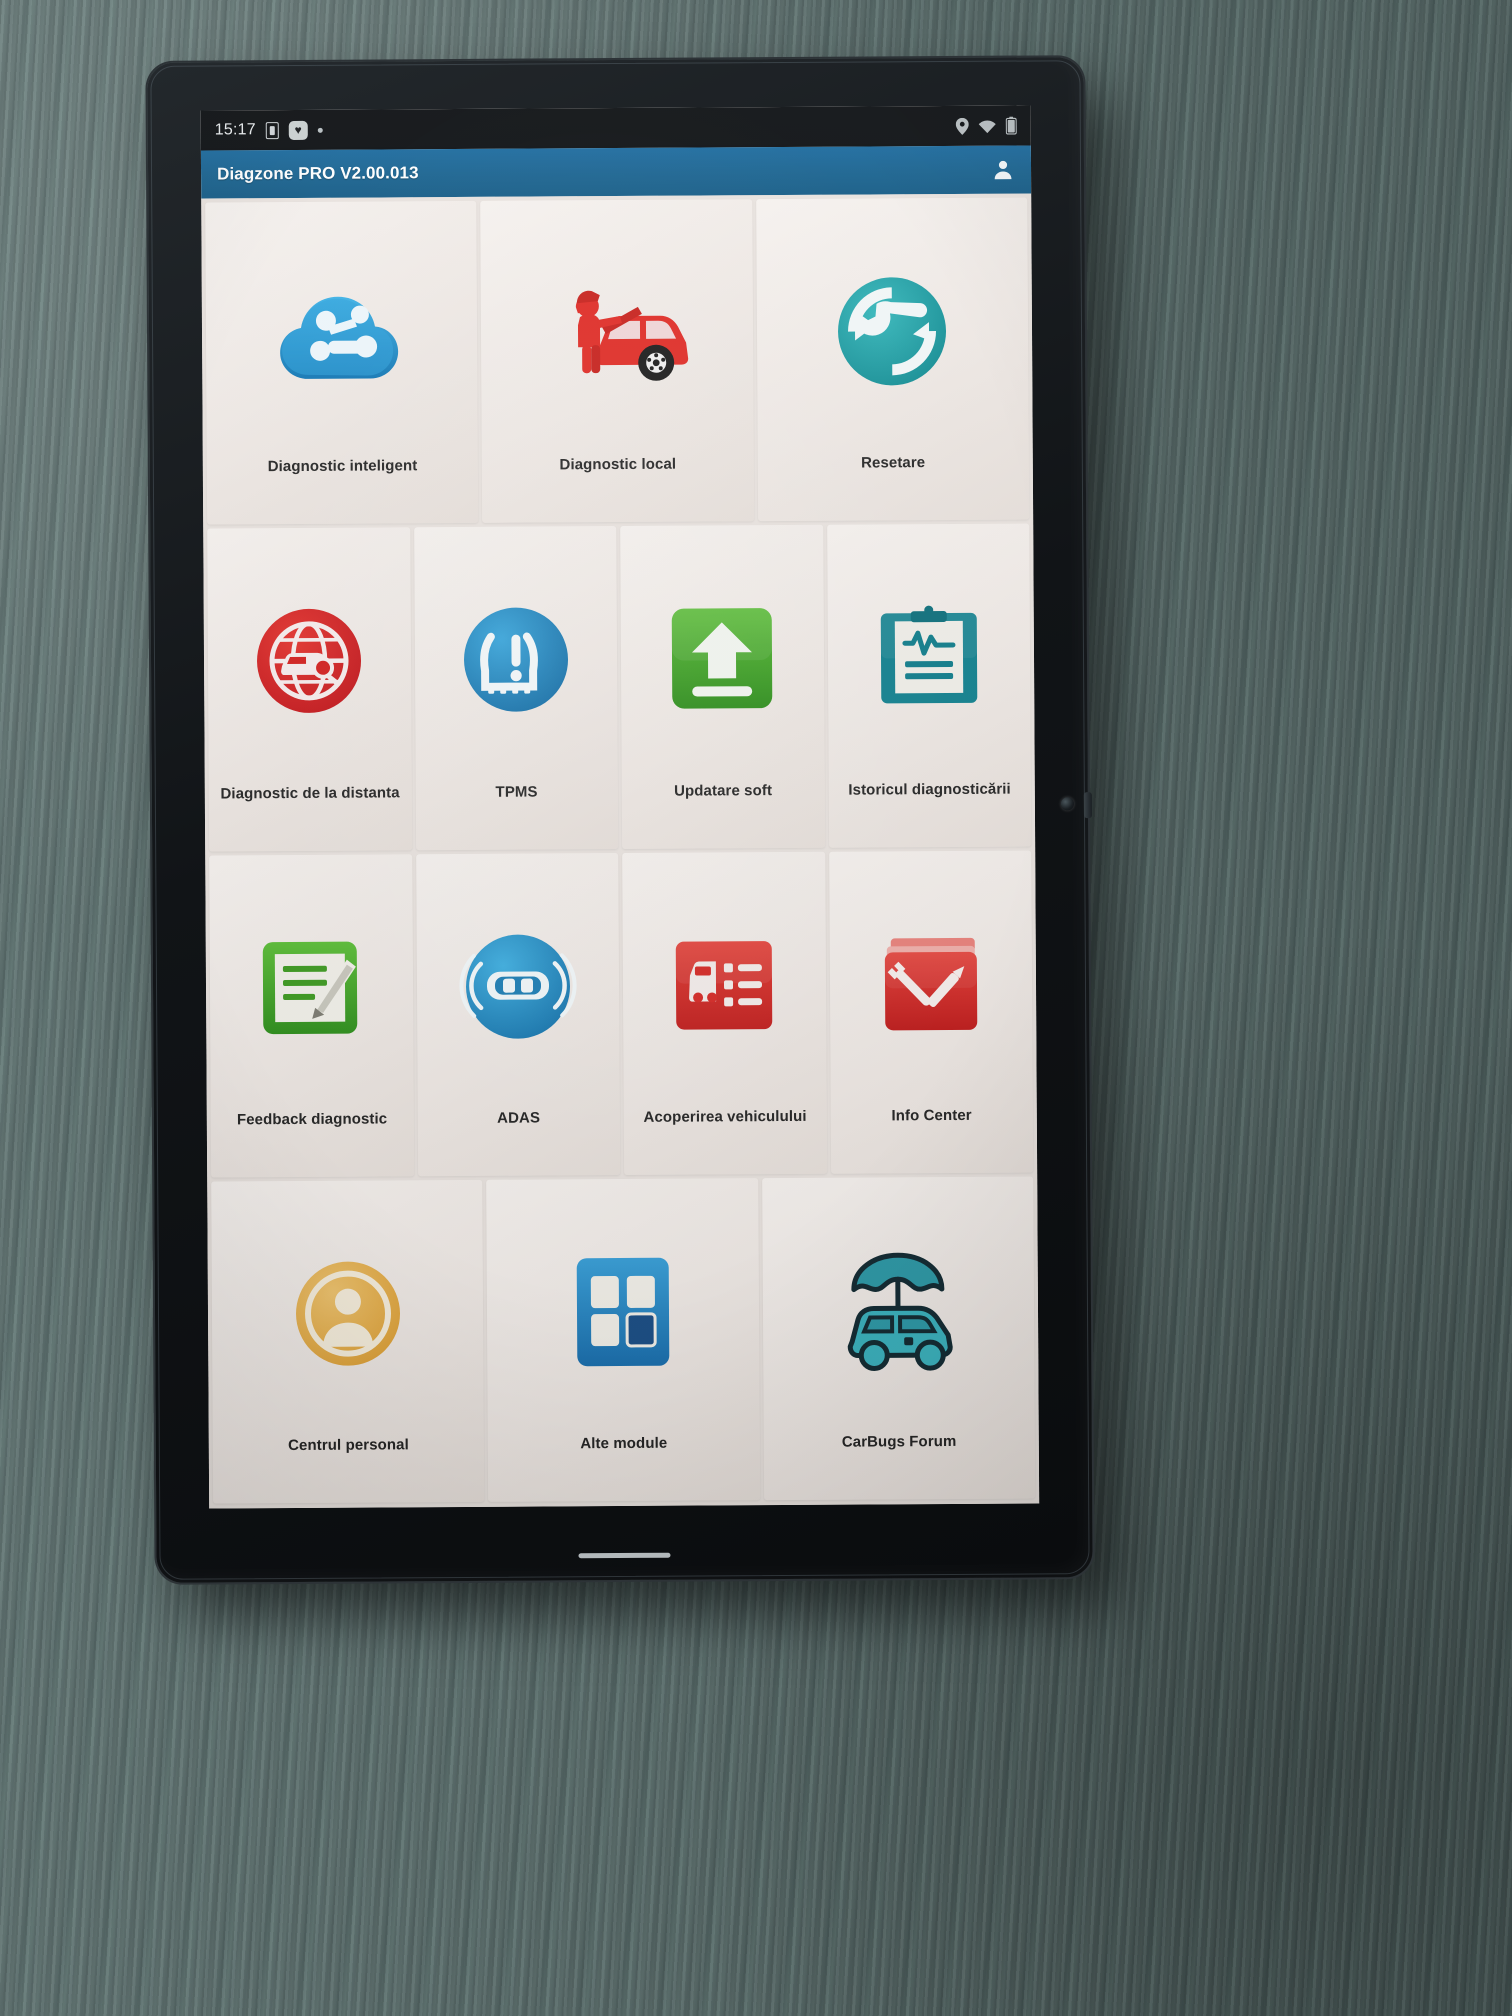 Image resolution: width=1512 pixels, height=2016 pixels. Describe the element at coordinates (898, 1305) in the screenshot. I see `carbugs-forum-umbrella-car-icon` at that location.